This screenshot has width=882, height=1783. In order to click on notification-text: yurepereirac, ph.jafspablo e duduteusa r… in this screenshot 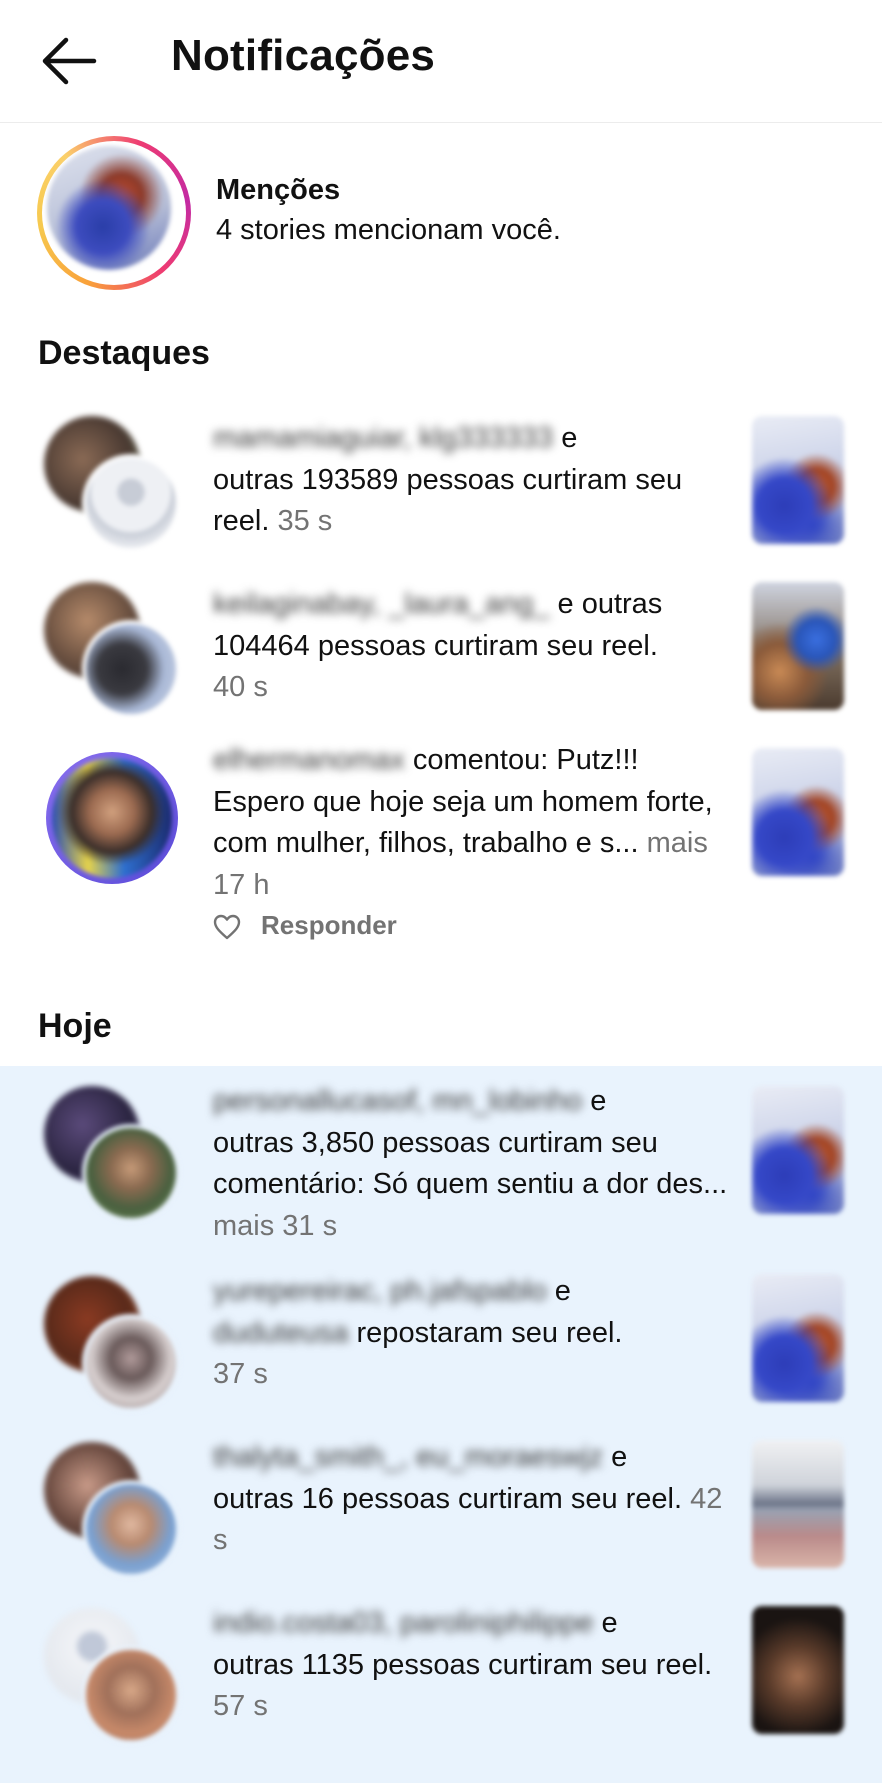, I will do `click(418, 1332)`.